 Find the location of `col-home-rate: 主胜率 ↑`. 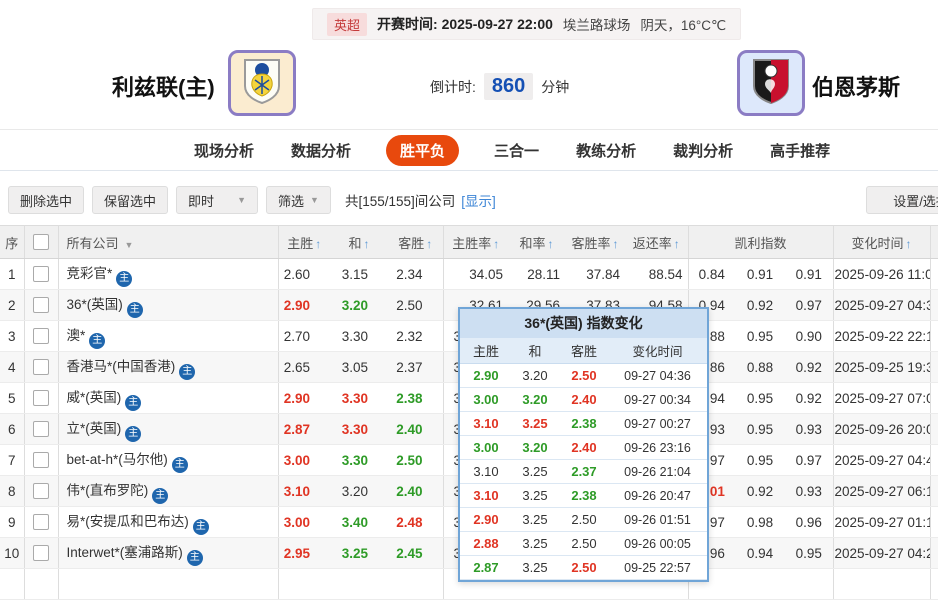

col-home-rate: 主胜率 ↑ is located at coordinates (475, 242).